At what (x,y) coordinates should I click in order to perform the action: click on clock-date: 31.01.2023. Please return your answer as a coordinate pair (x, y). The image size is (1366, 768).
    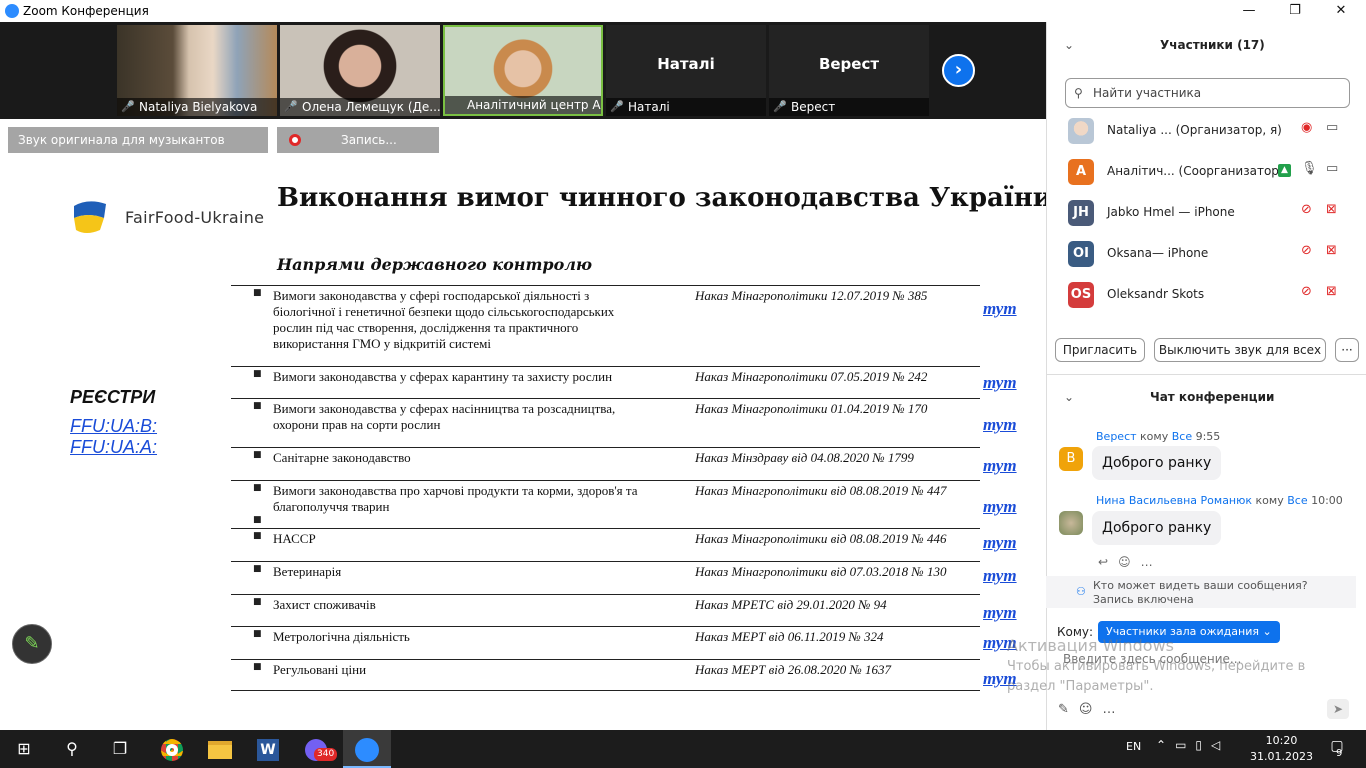
    Looking at the image, I should click on (1281, 756).